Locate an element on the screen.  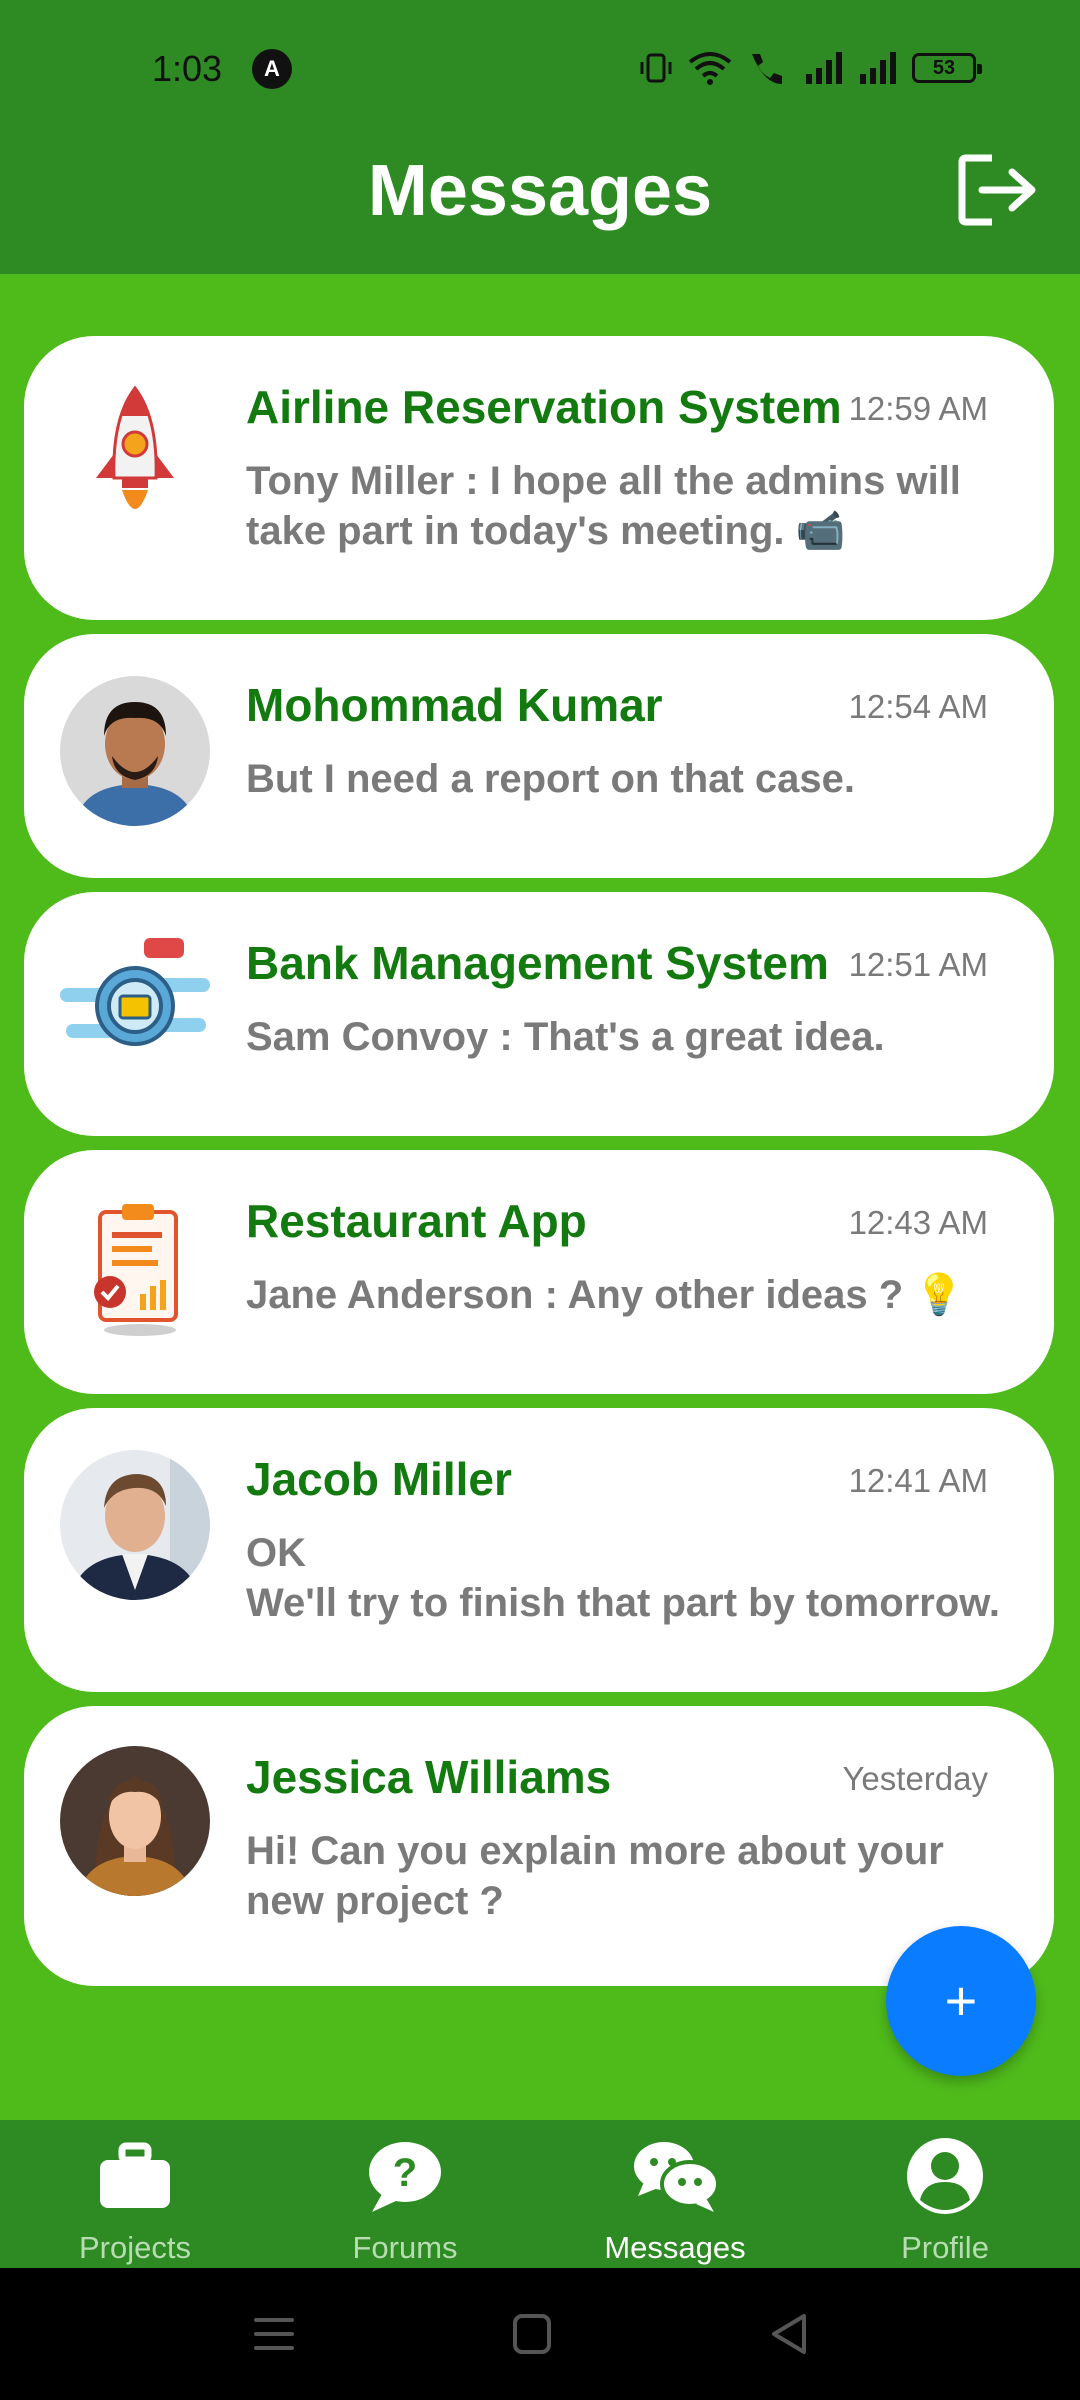
conversation-time: Yesterday is located at coordinates (915, 1778).